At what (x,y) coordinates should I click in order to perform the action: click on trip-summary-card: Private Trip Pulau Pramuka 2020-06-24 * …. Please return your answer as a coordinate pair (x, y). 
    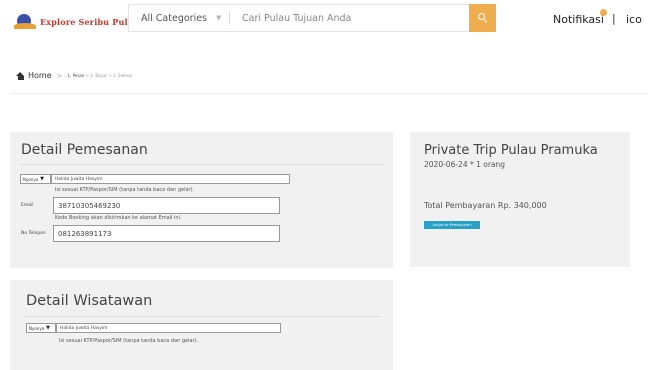
    Looking at the image, I should click on (520, 199).